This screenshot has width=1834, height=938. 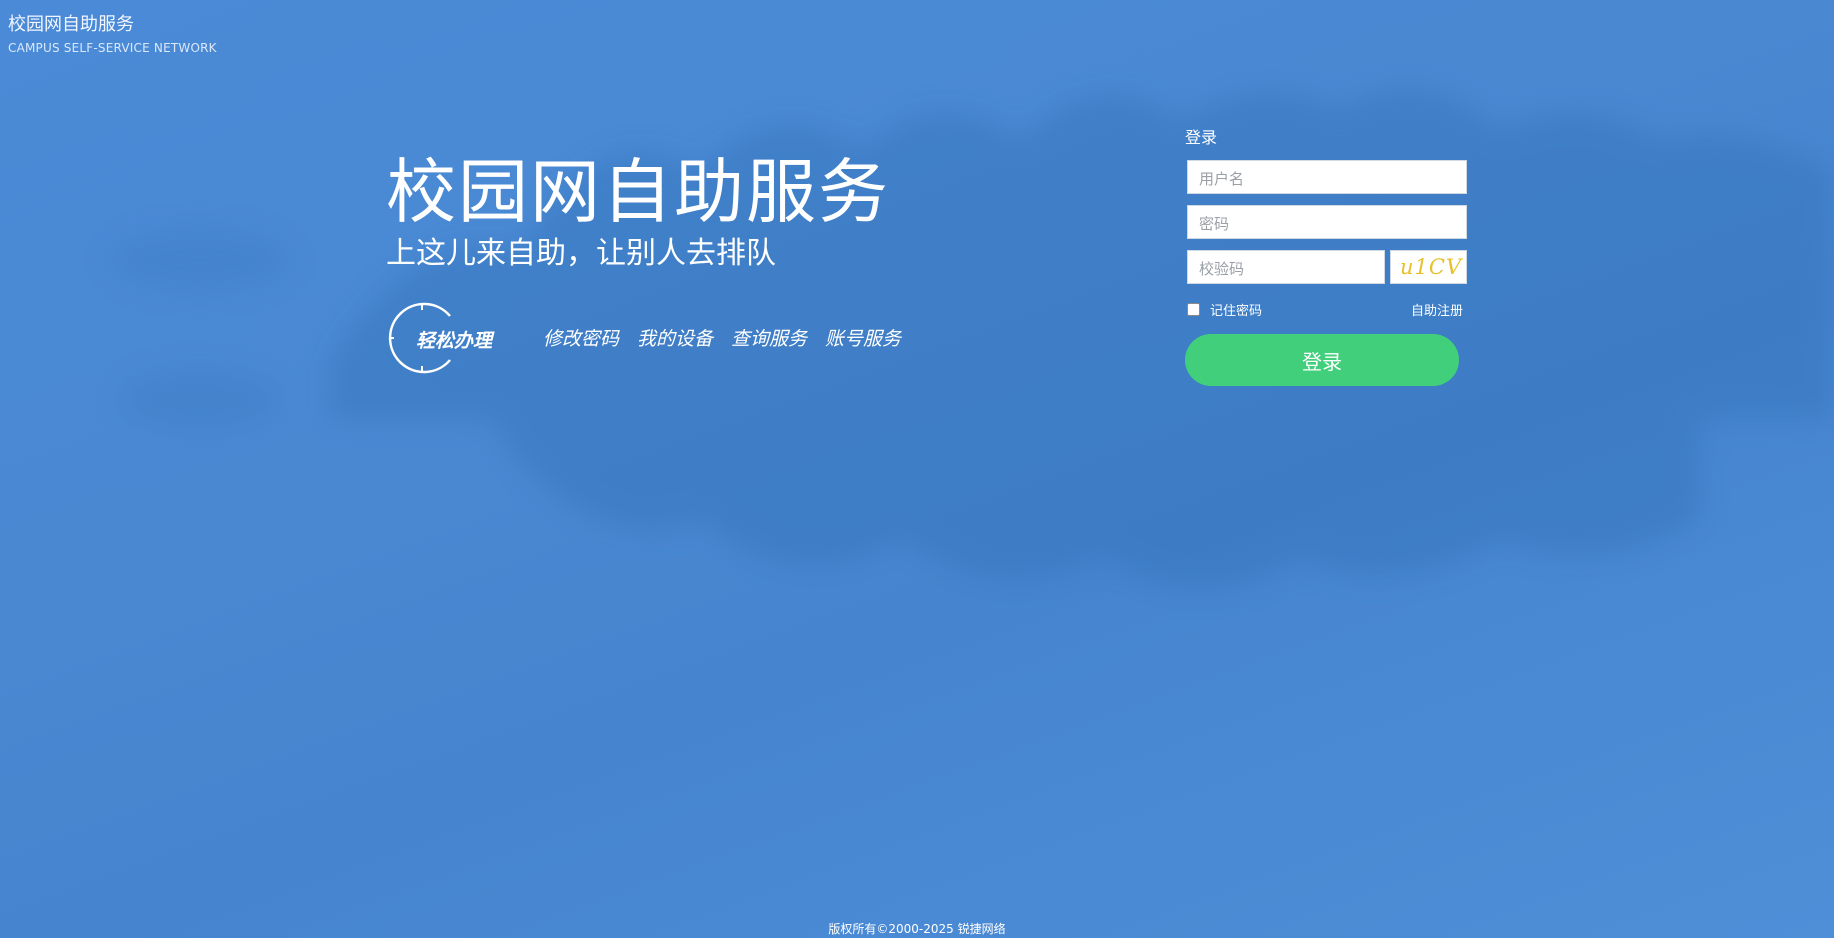 I want to click on quick-links-bar: 轻松办理 修改密码 我的设备 查询服务 账号服务, so click(x=658, y=338).